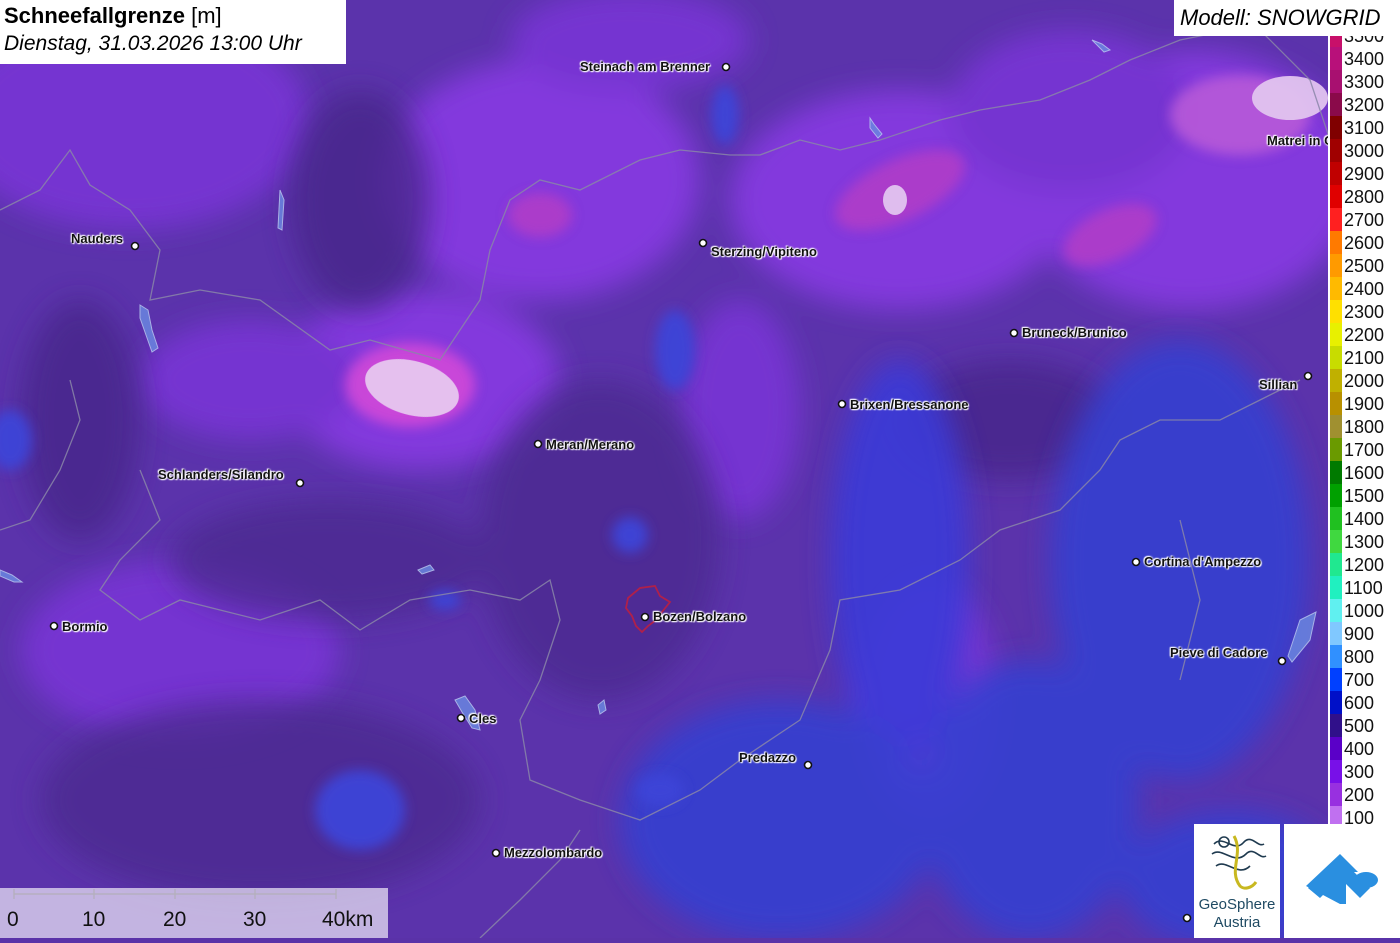 The width and height of the screenshot is (1400, 943). I want to click on geosphere-logo: GeoSphere Austria, so click(1237, 881).